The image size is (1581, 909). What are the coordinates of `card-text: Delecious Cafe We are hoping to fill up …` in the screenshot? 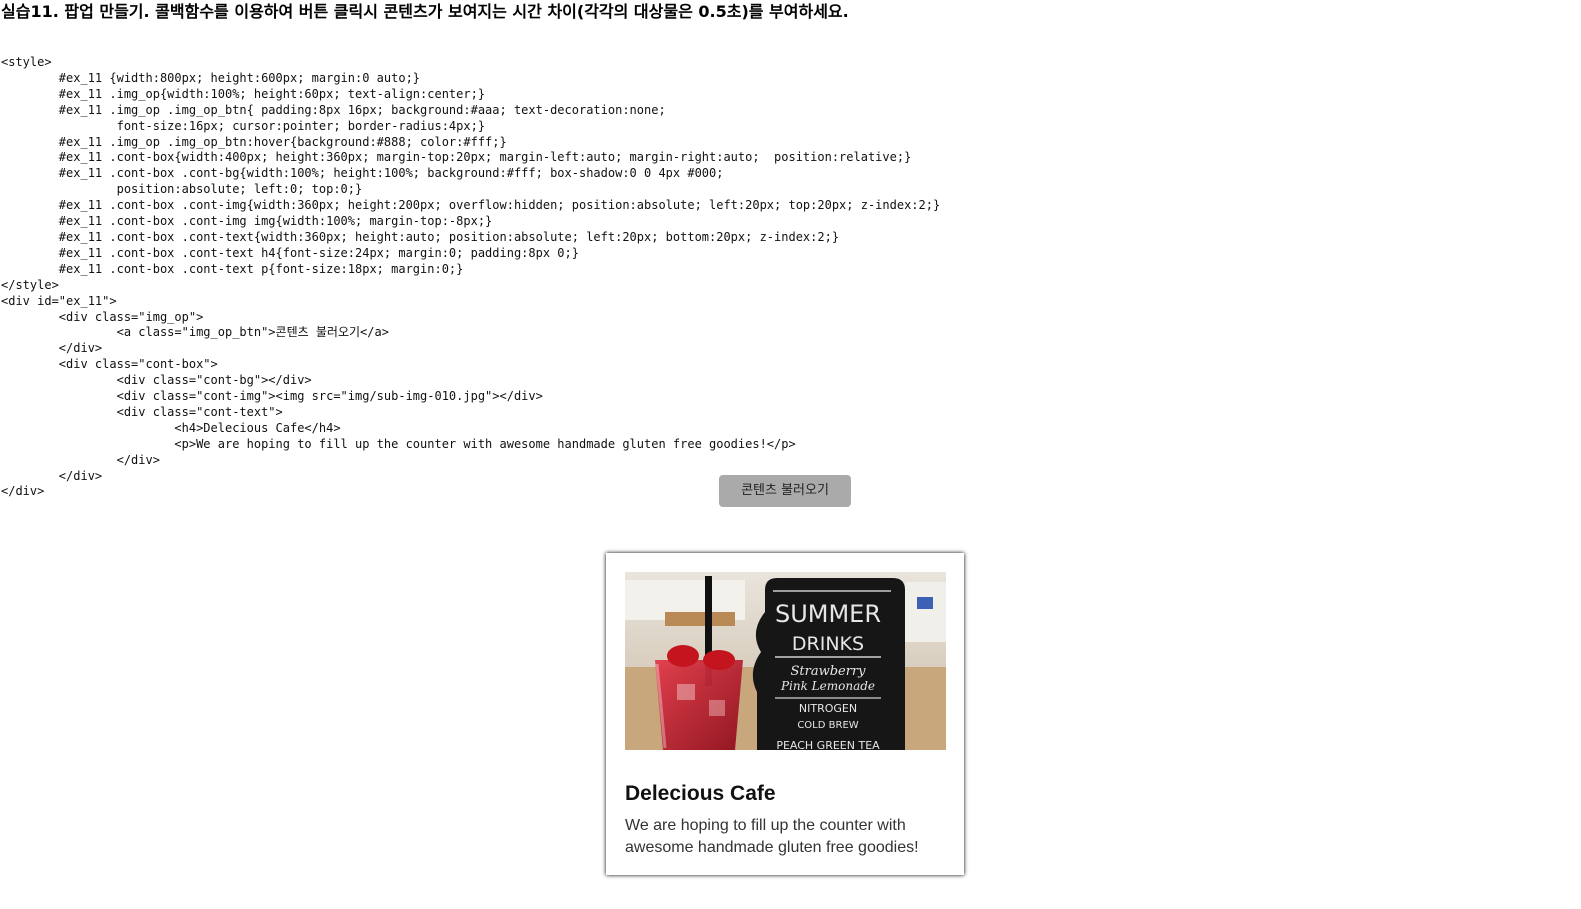 It's located at (785, 820).